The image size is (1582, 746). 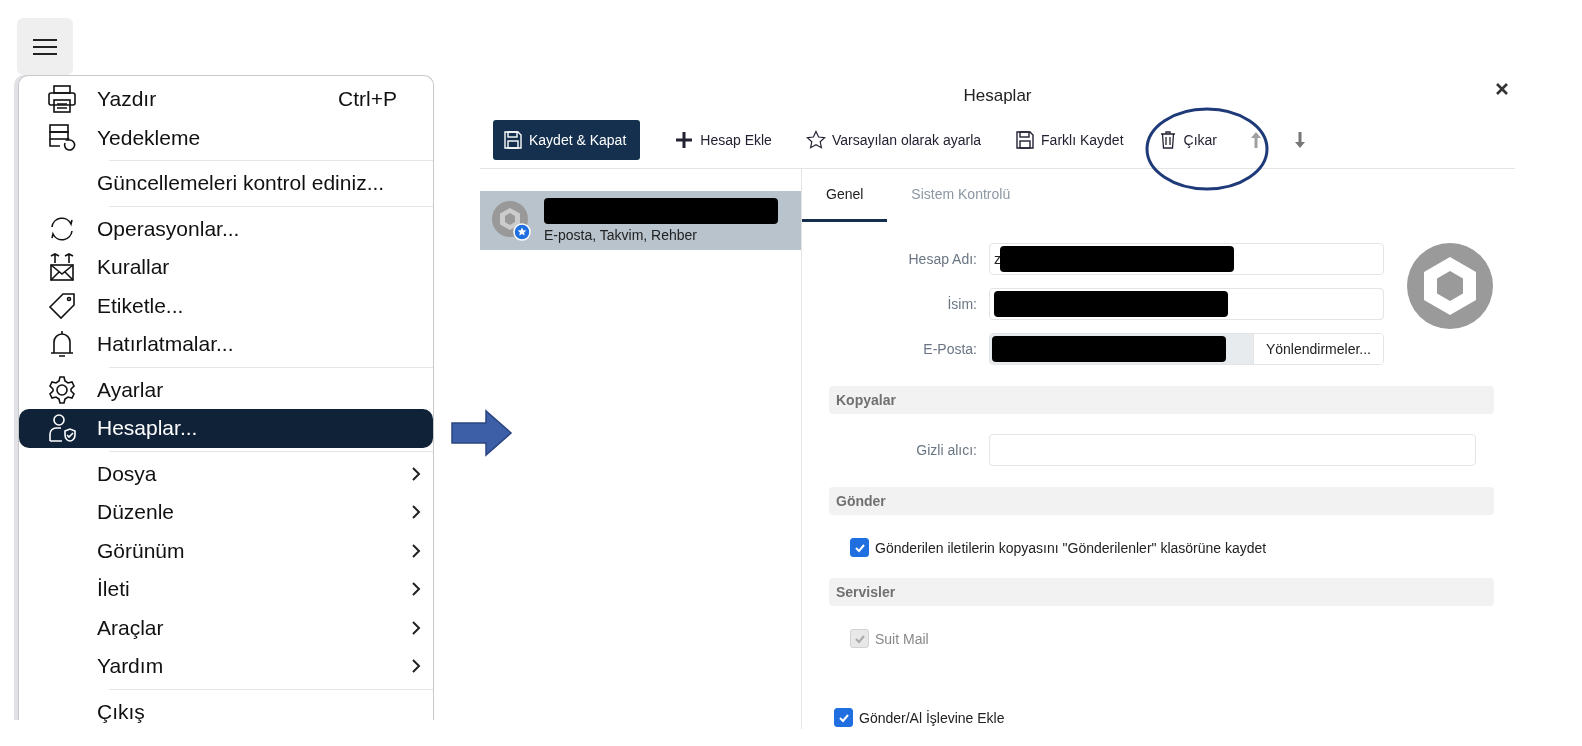 I want to click on printer-icon, so click(x=62, y=99).